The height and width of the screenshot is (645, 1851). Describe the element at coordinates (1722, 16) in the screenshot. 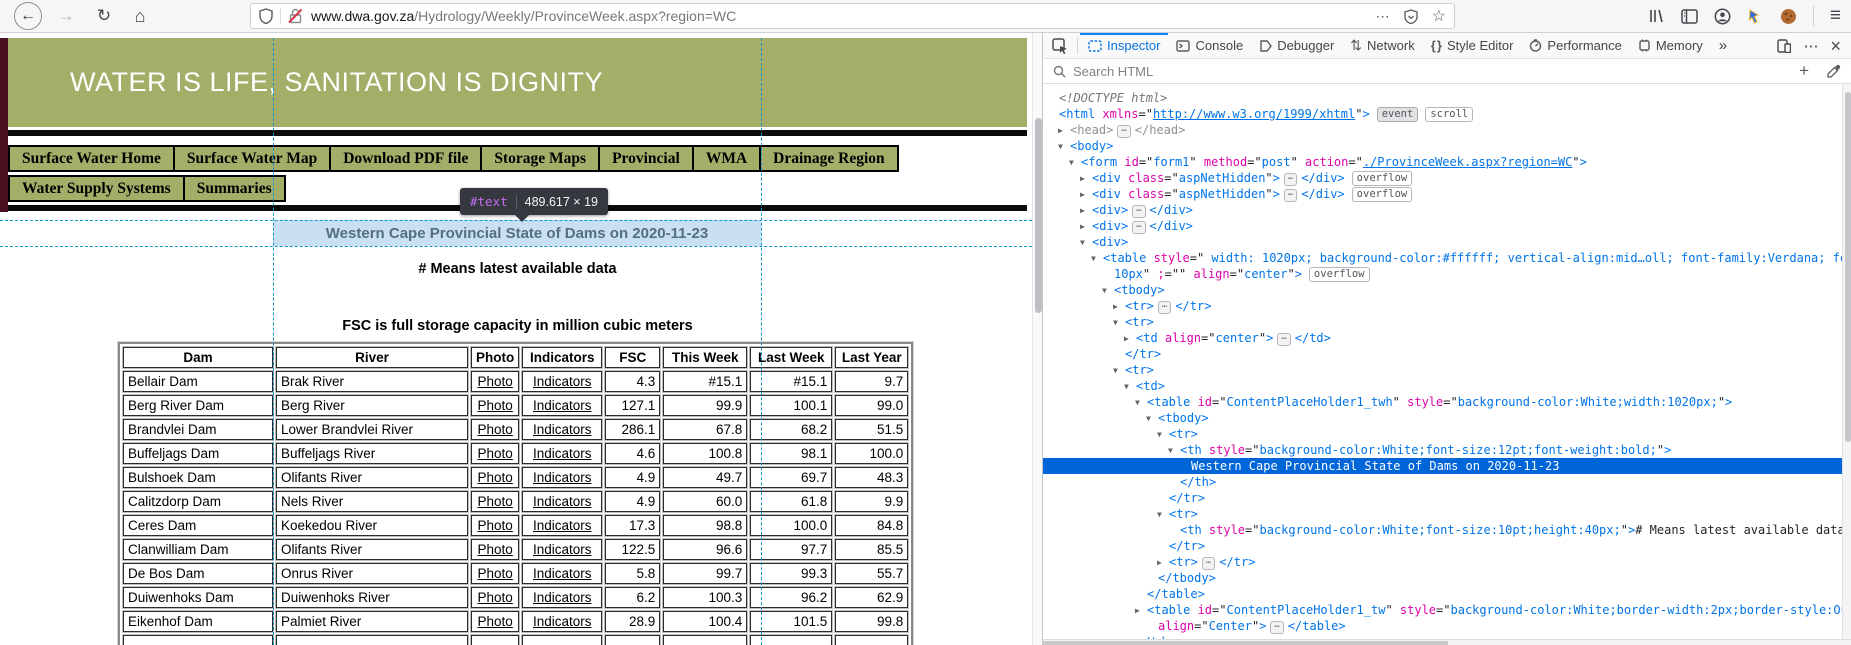

I see `account-icon` at that location.